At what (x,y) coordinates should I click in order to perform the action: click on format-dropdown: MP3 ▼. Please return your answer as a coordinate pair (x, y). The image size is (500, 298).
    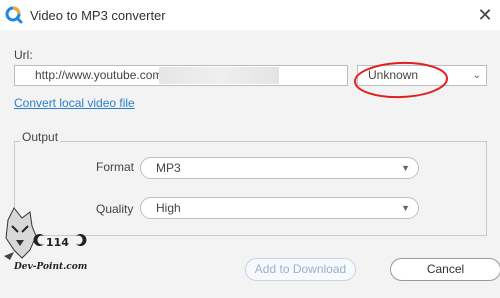
    Looking at the image, I should click on (279, 168).